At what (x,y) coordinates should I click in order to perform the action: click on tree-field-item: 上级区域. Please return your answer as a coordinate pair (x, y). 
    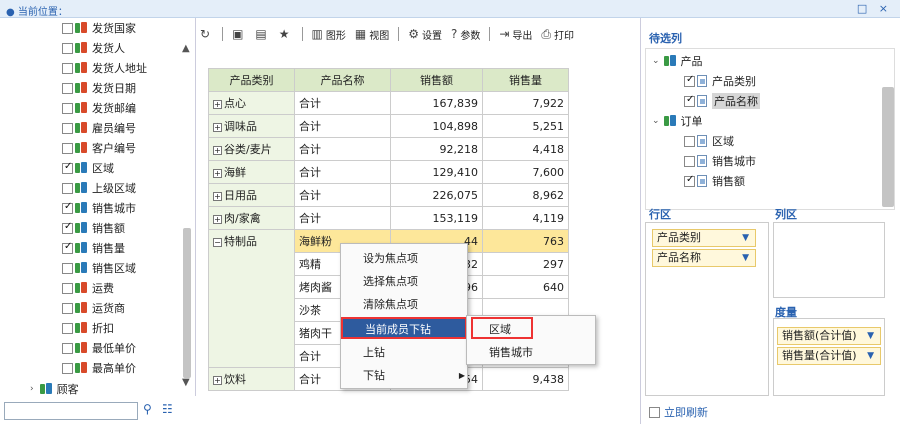
    Looking at the image, I should click on (99, 188).